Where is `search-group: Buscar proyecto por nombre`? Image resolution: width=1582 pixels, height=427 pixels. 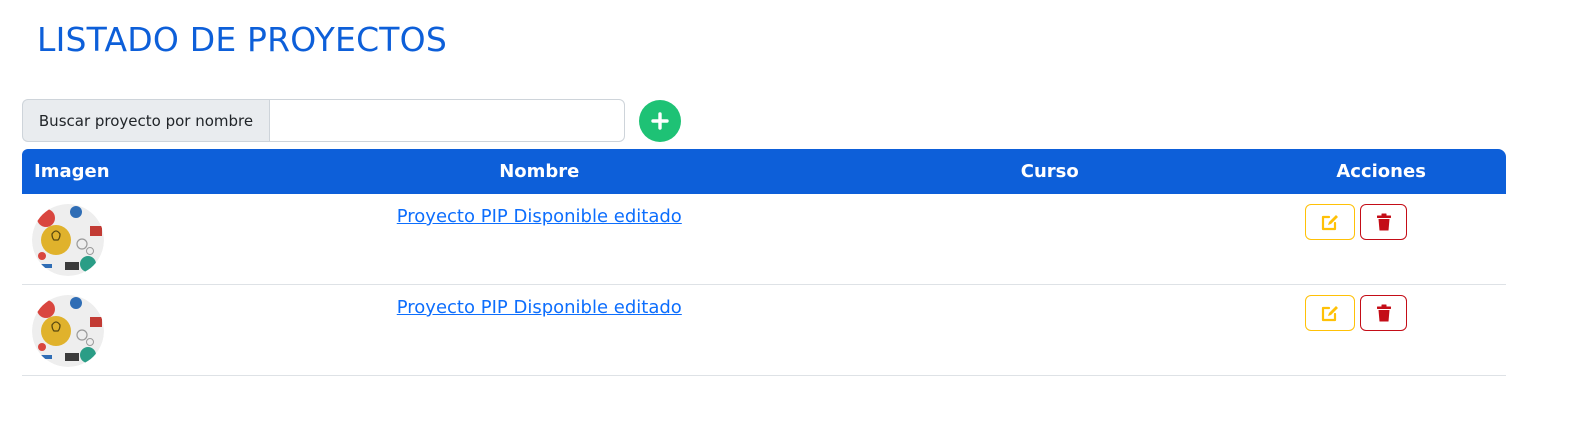
search-group: Buscar proyecto por nombre is located at coordinates (323, 120).